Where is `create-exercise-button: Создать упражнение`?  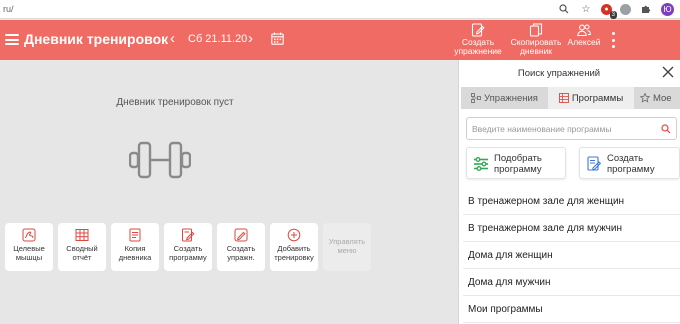
create-exercise-button: Создать упражнение is located at coordinates (478, 40).